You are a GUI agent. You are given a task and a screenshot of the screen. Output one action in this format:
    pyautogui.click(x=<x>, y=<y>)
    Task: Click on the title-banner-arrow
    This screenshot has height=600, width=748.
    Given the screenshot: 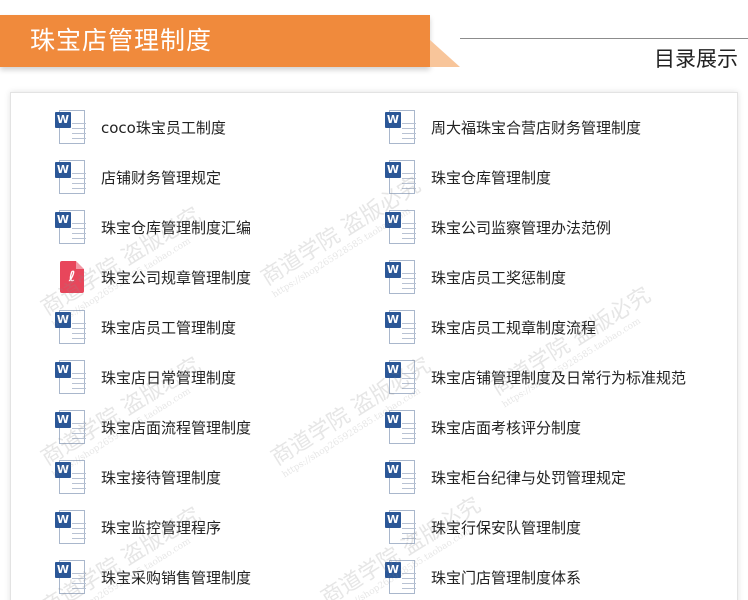 What is the action you would take?
    pyautogui.click(x=445, y=53)
    